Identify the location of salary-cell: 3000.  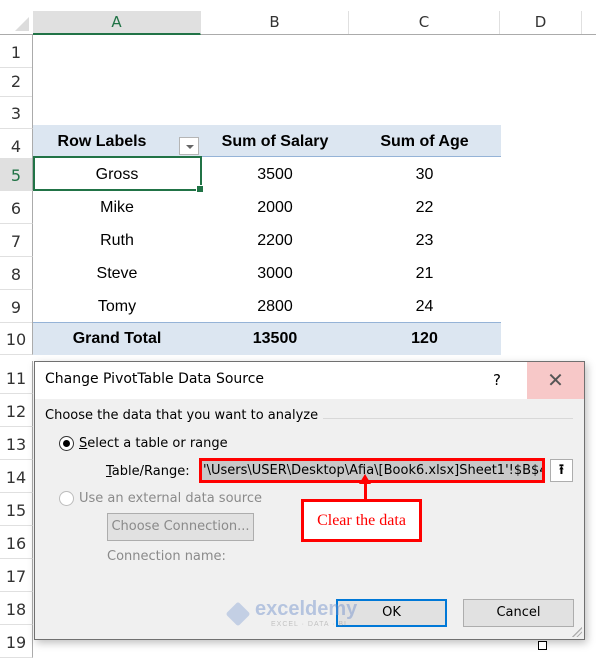
(275, 273).